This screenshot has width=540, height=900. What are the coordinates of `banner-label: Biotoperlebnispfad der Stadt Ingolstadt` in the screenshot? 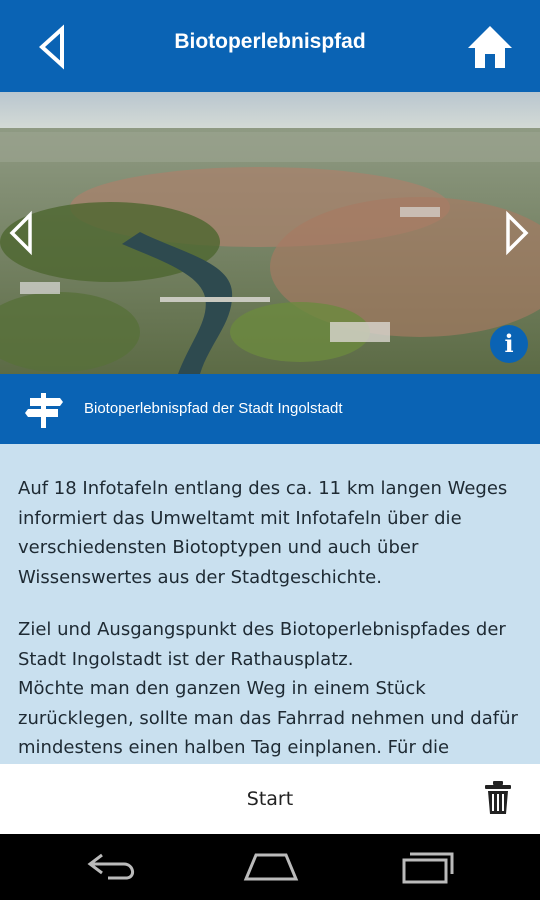 It's located at (213, 408).